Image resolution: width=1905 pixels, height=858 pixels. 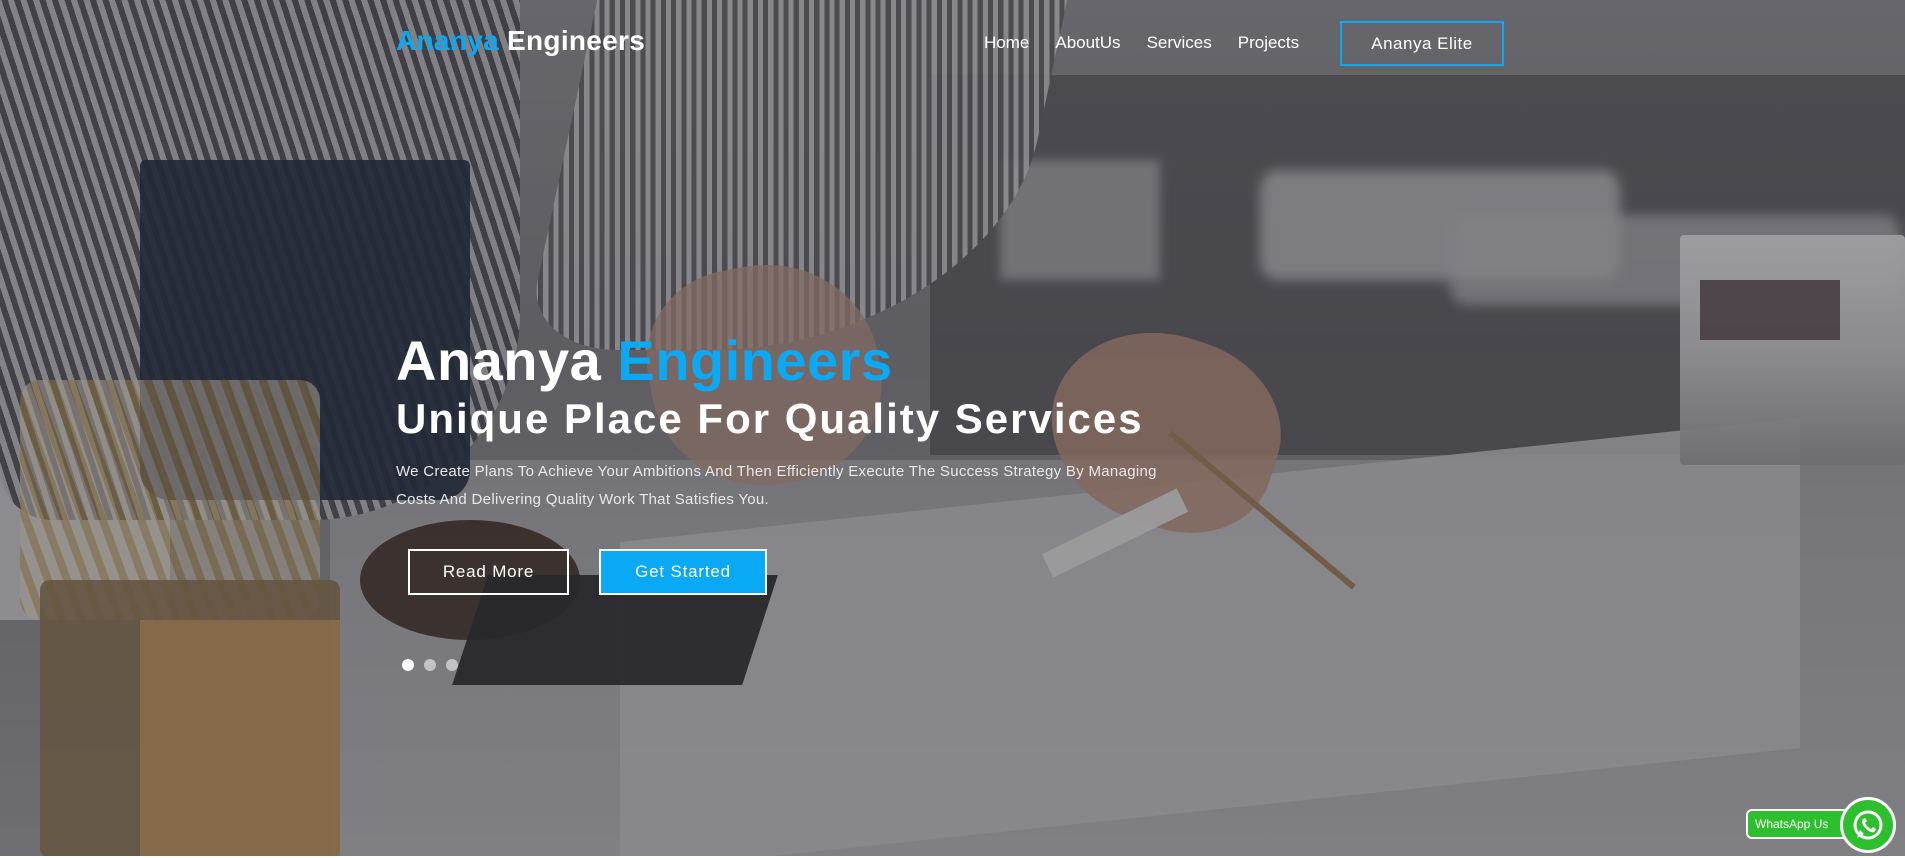 I want to click on nav-aboutus: AboutUs, so click(x=1087, y=43).